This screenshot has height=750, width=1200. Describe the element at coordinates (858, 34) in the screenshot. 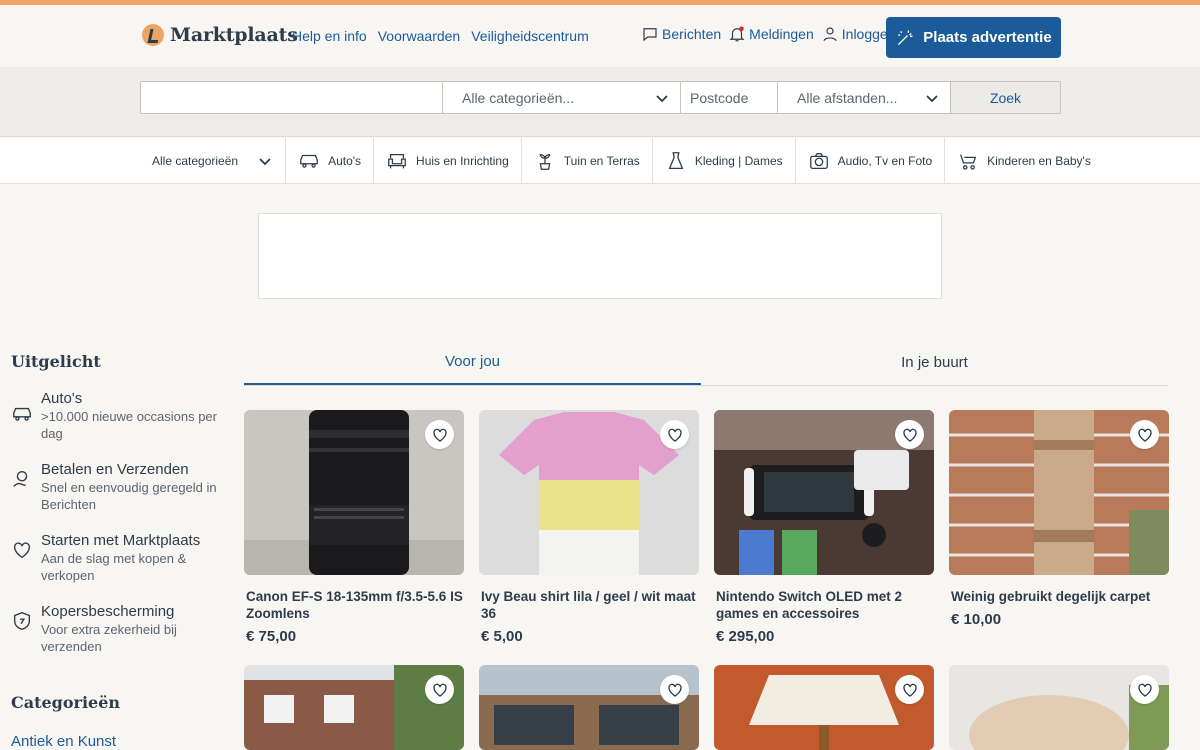

I see `login-link: Inloggen` at that location.